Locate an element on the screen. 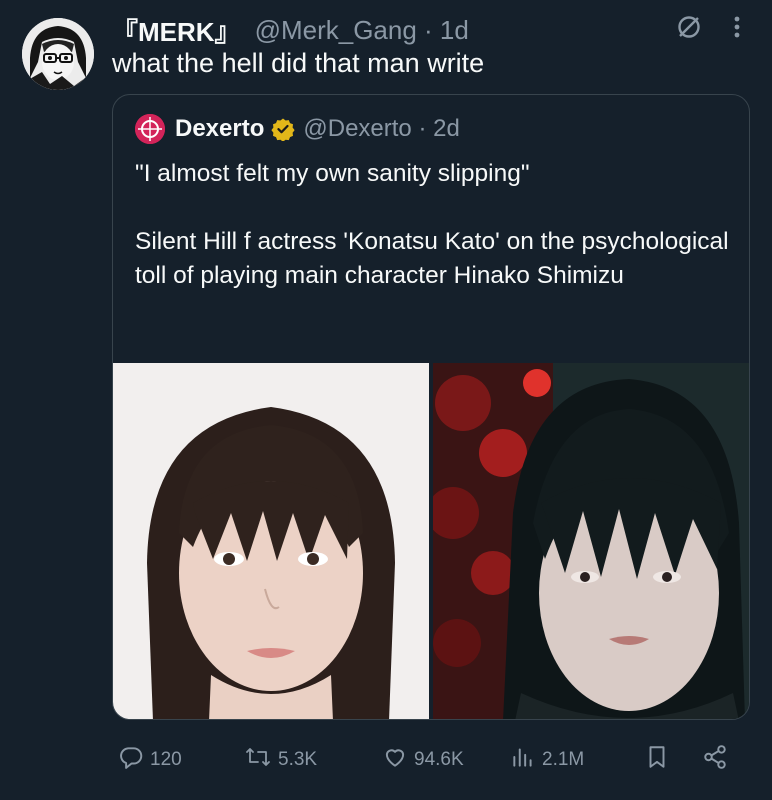 Image resolution: width=772 pixels, height=800 pixels. share-icon is located at coordinates (718, 760).